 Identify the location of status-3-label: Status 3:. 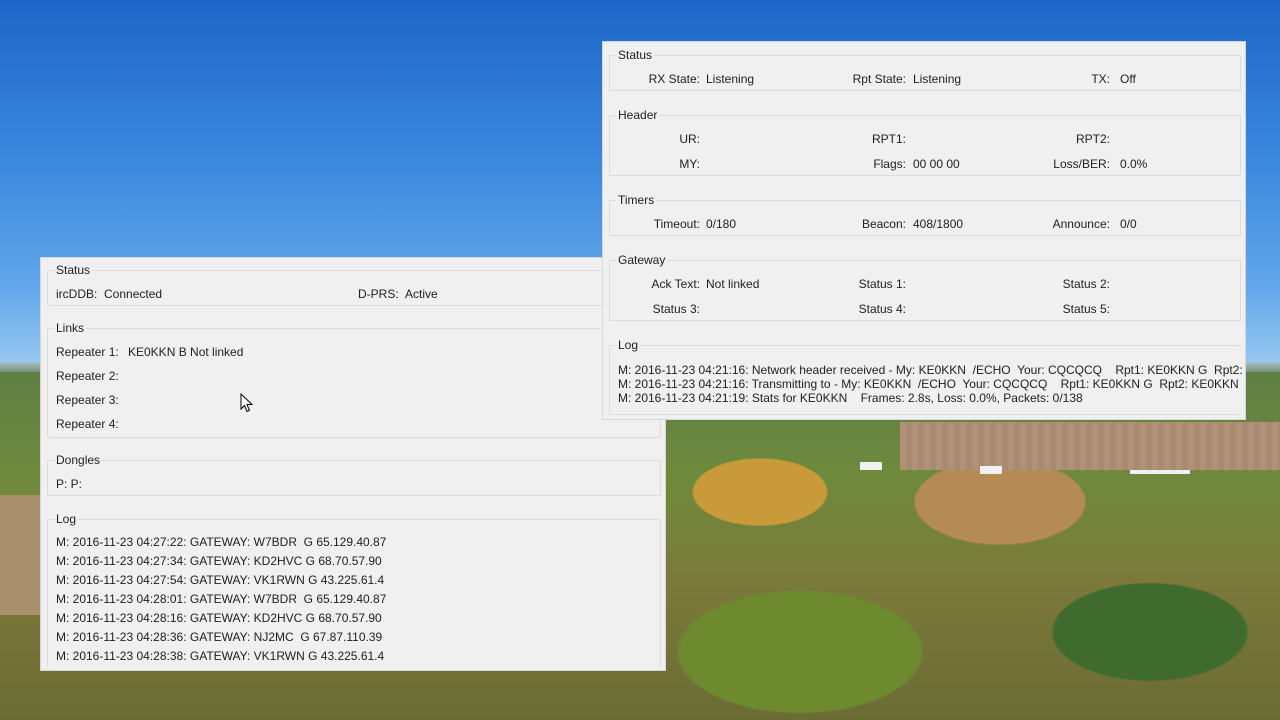
(676, 309).